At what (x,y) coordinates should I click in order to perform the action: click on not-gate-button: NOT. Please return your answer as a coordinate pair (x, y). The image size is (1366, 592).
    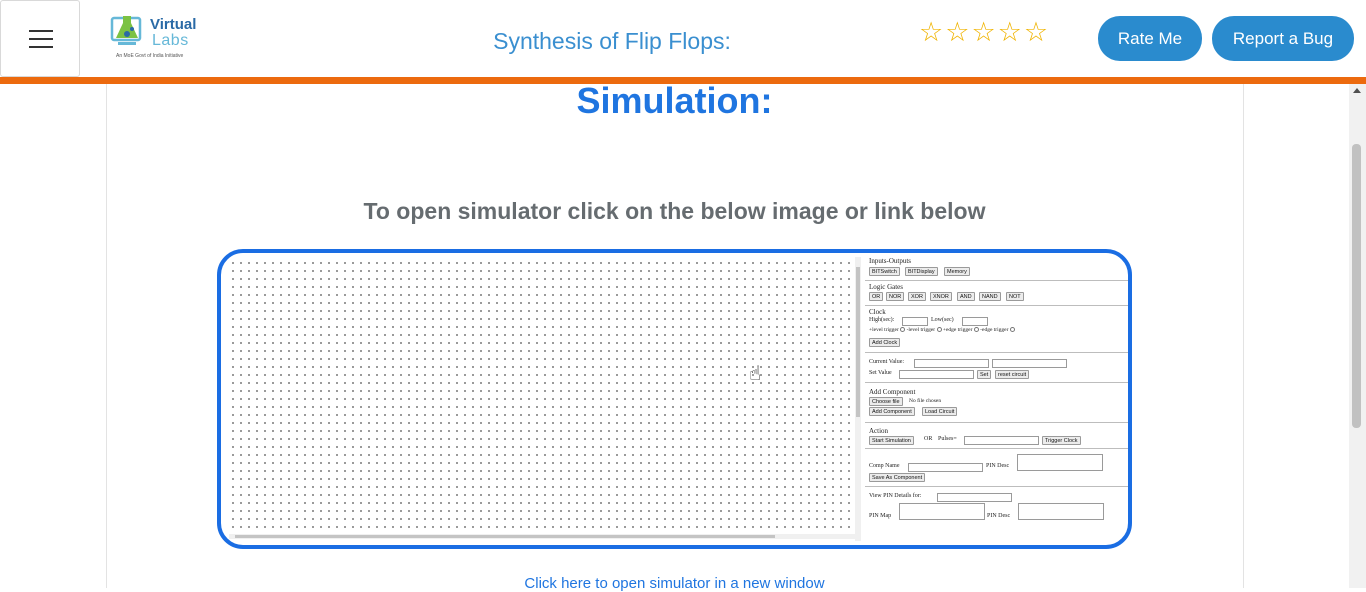
    Looking at the image, I should click on (1015, 296).